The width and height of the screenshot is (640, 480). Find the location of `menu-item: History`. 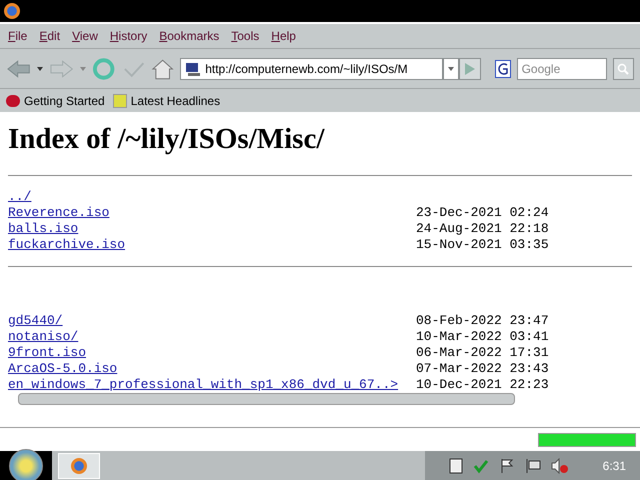

menu-item: History is located at coordinates (129, 36).